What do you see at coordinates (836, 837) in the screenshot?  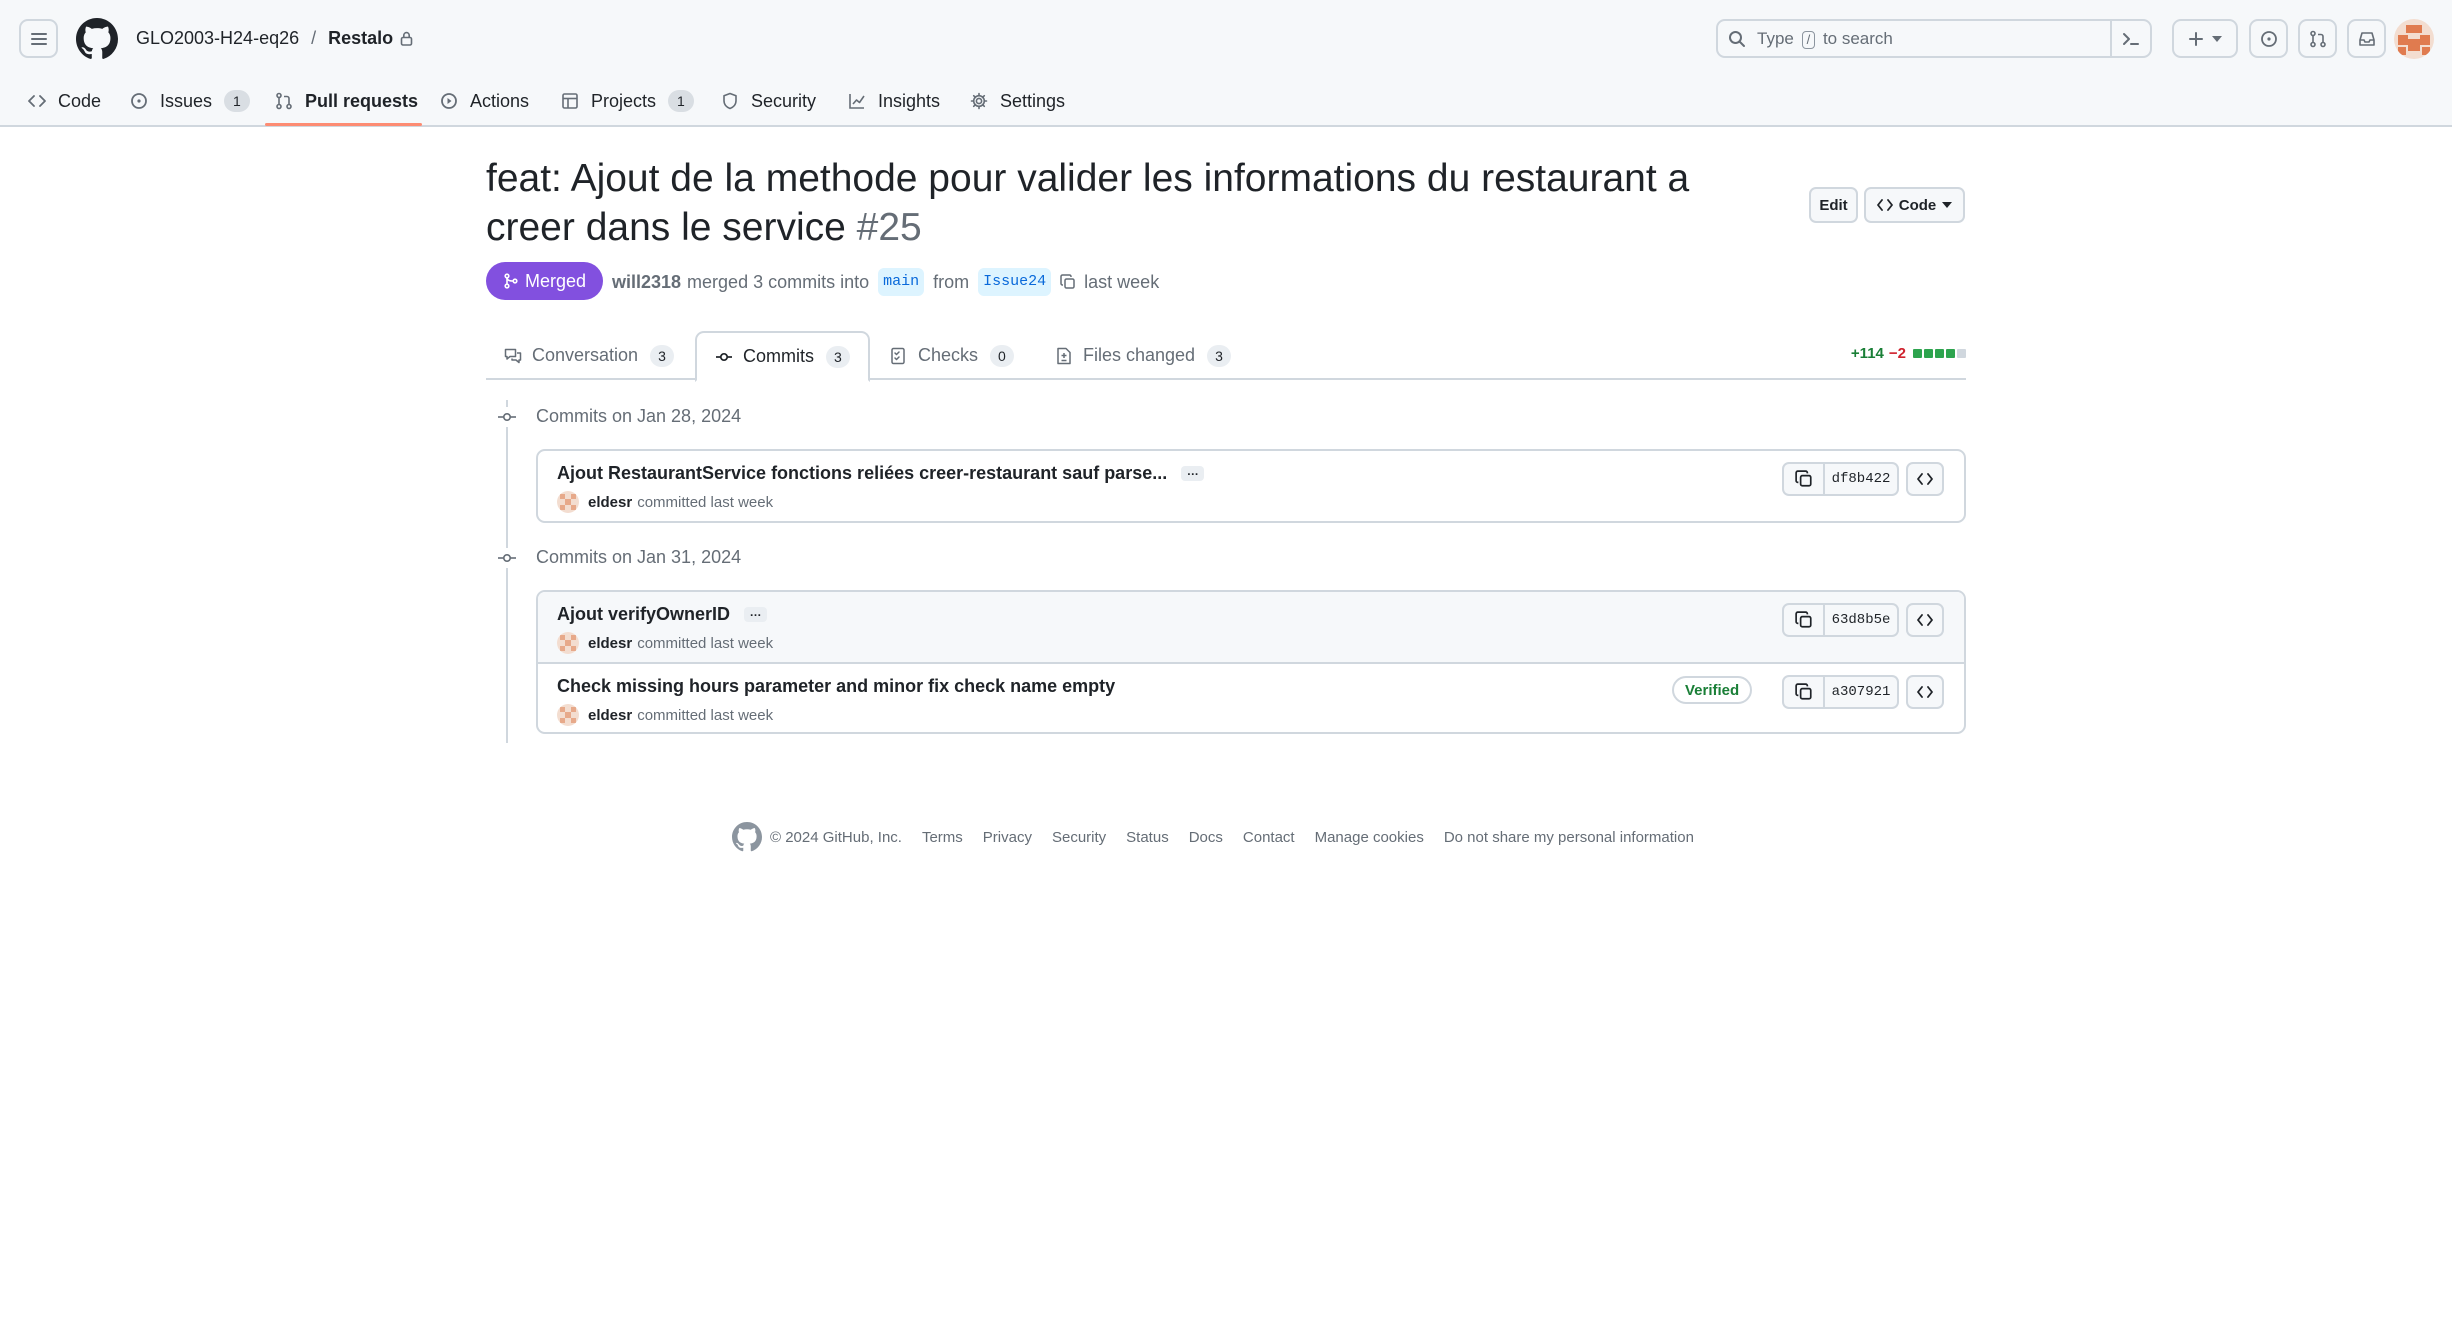 I see `footer-copyright: © 2024 GitHub, Inc.` at bounding box center [836, 837].